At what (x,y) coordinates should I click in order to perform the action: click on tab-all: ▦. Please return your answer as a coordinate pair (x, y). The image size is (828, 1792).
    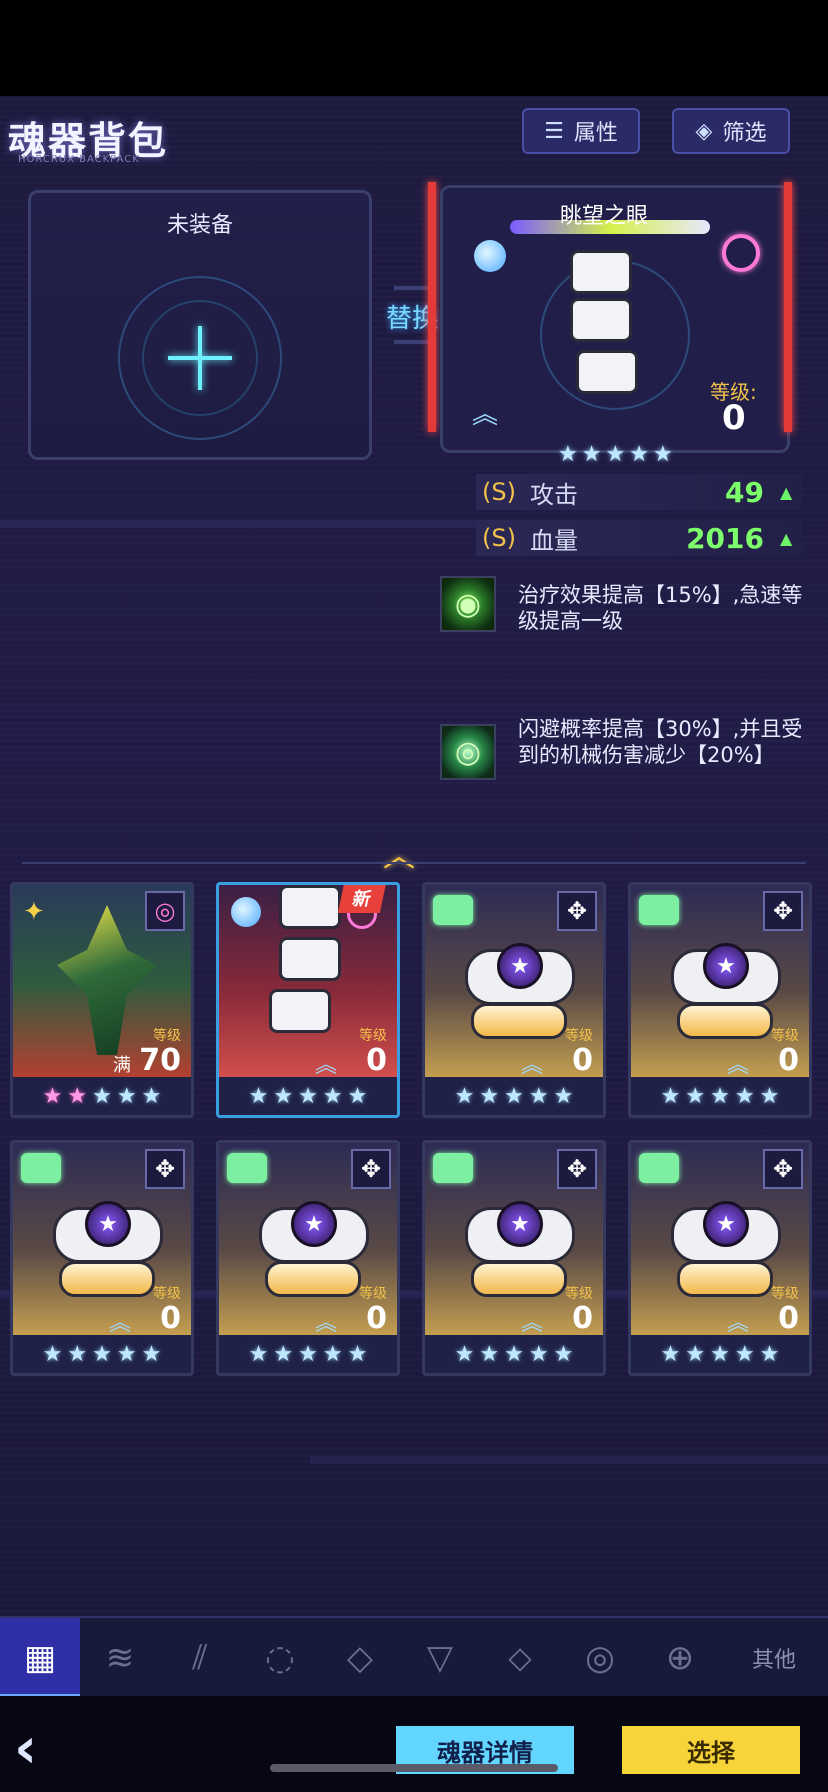
    Looking at the image, I should click on (40, 1658).